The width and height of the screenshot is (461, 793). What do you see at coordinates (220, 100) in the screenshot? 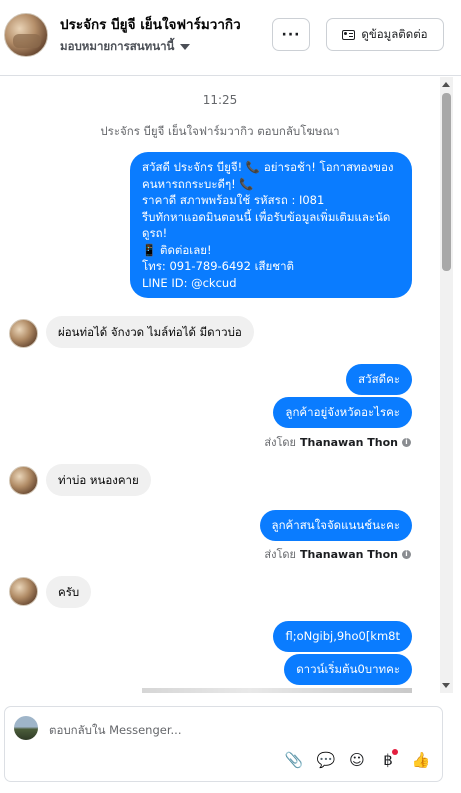
I see `timestamp: 11:25` at bounding box center [220, 100].